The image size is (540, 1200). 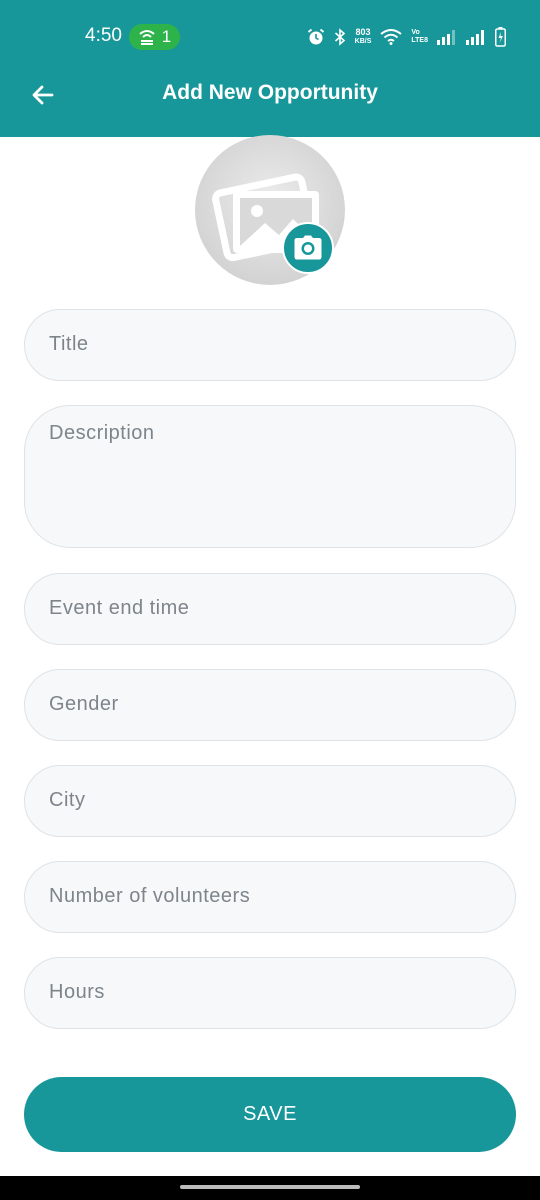 I want to click on bluetooth-icon, so click(x=339, y=37).